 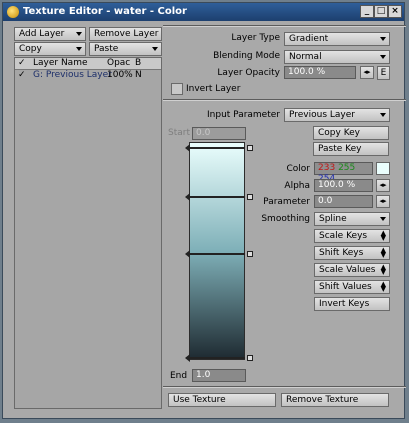 I want to click on gradient-bar, so click(x=217, y=251).